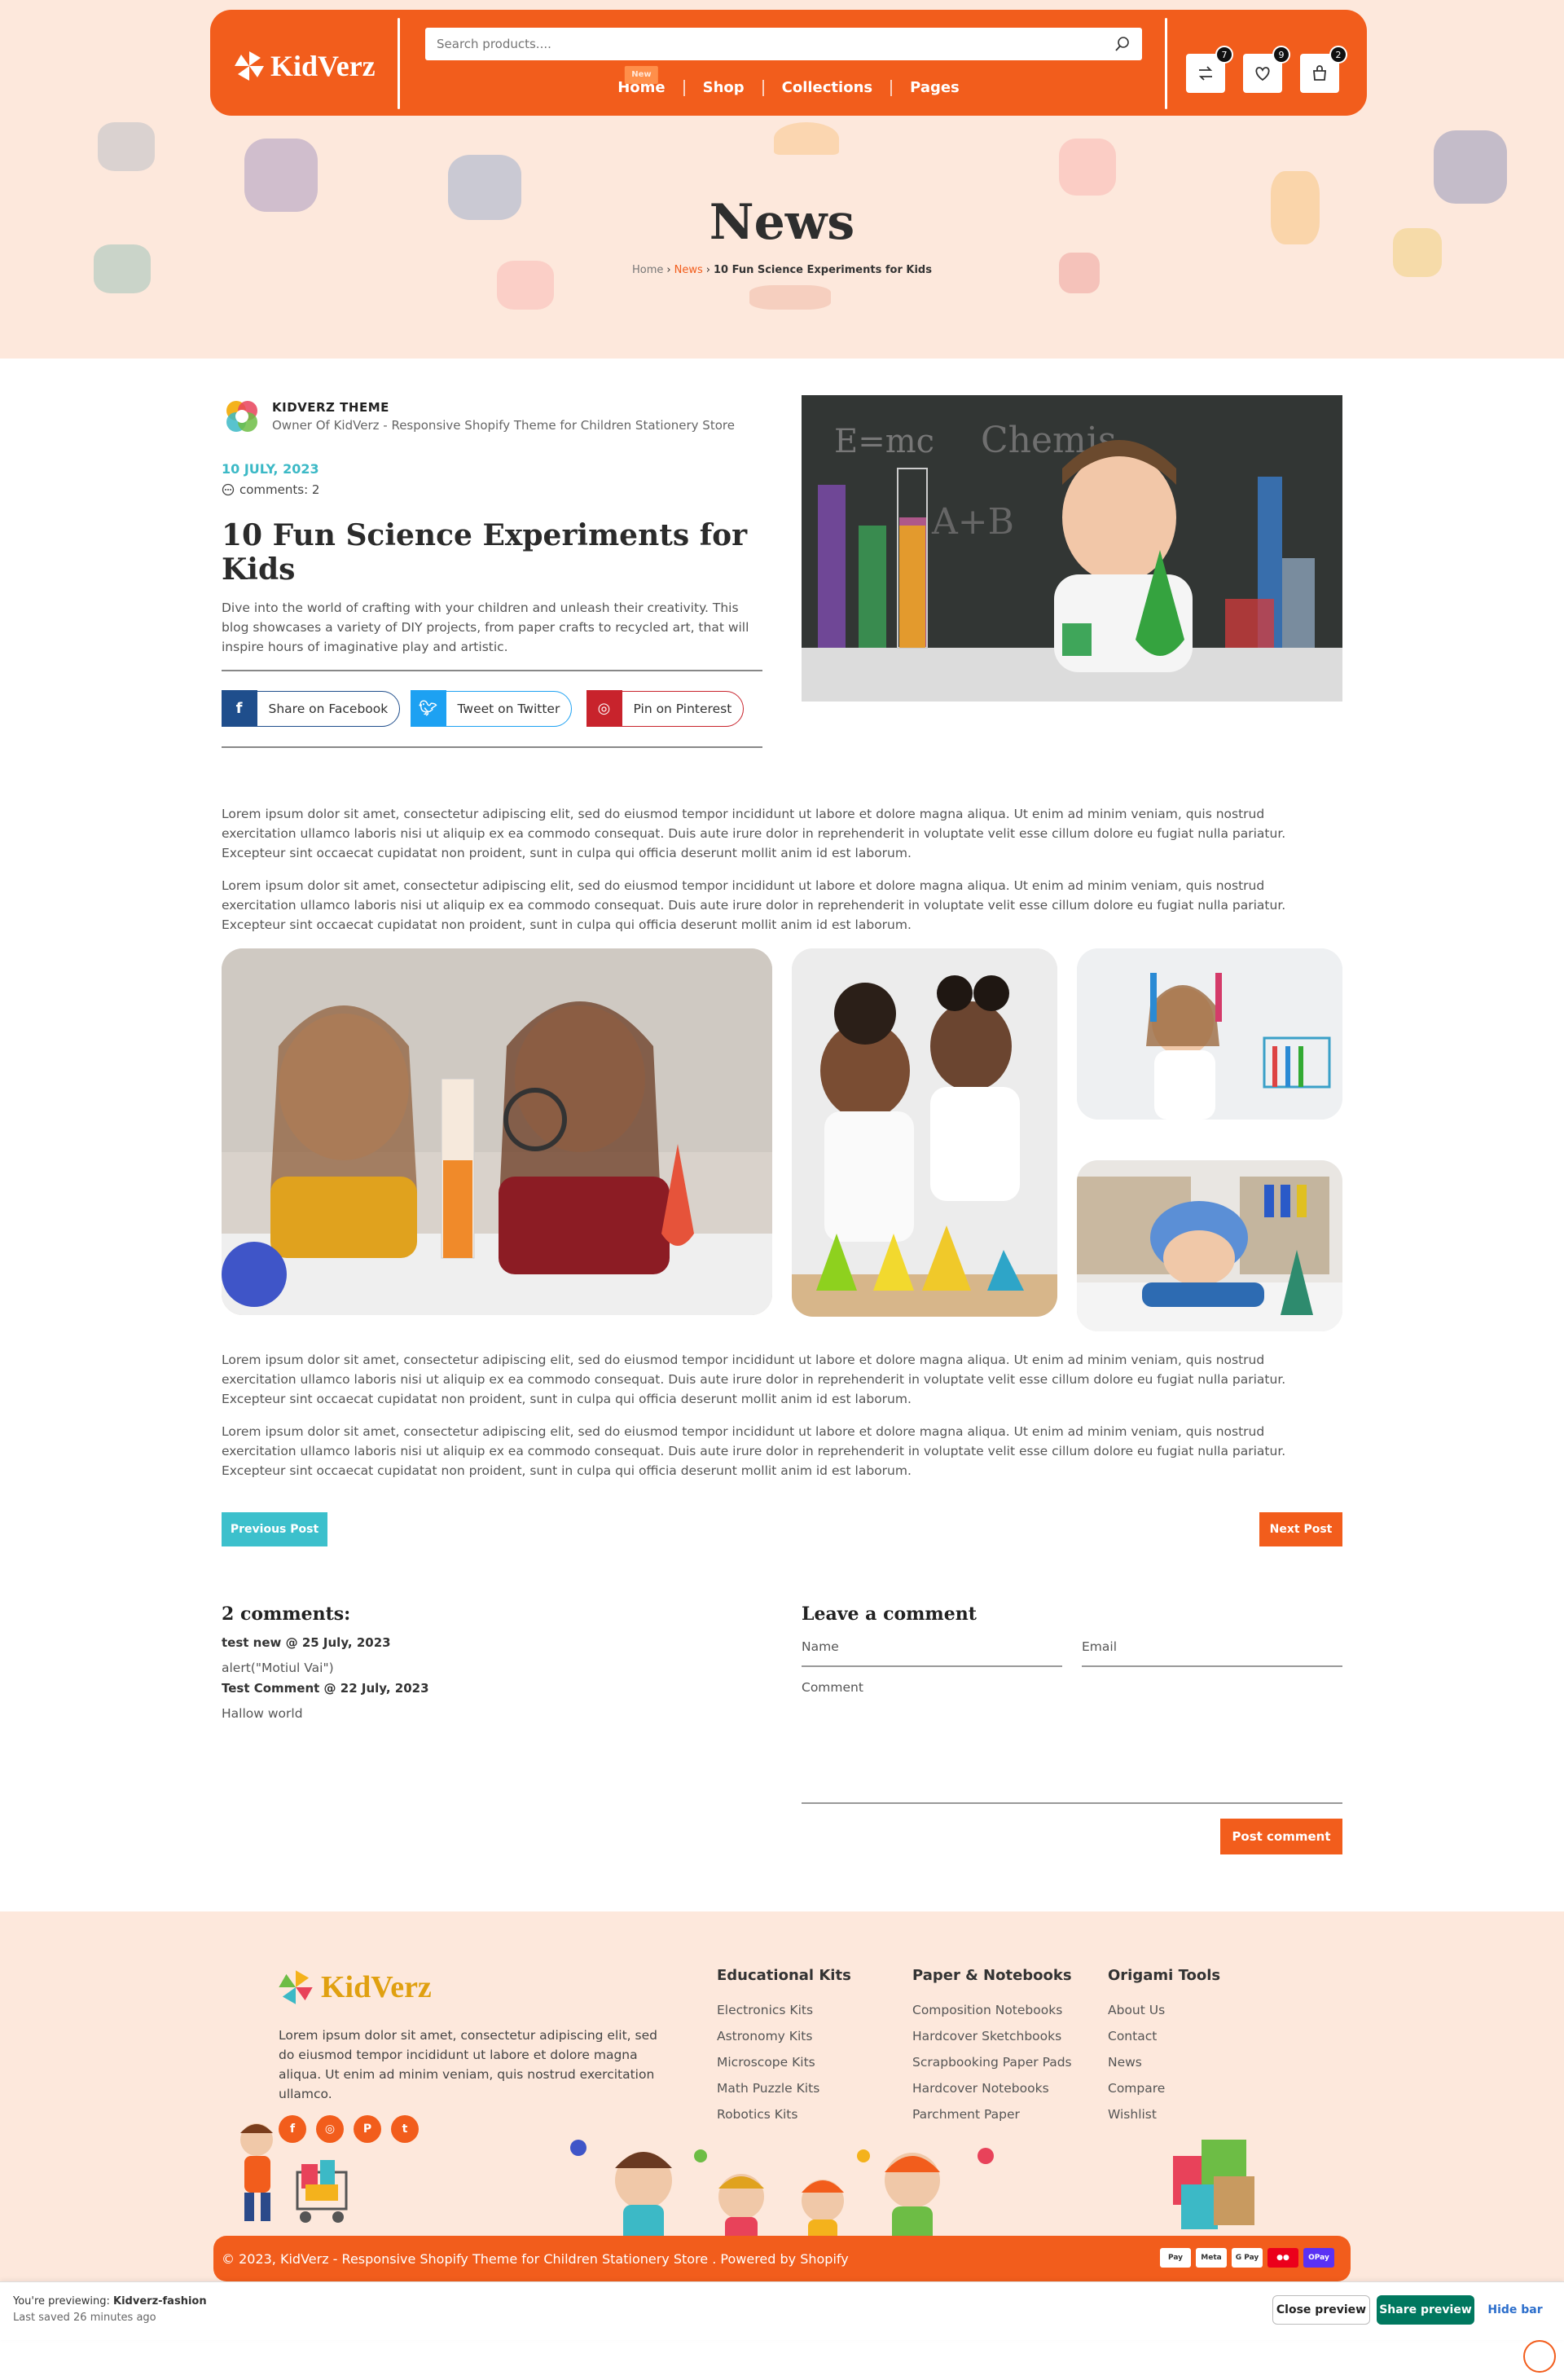  What do you see at coordinates (354, 1987) in the screenshot?
I see `footer-logo: KidVerz` at bounding box center [354, 1987].